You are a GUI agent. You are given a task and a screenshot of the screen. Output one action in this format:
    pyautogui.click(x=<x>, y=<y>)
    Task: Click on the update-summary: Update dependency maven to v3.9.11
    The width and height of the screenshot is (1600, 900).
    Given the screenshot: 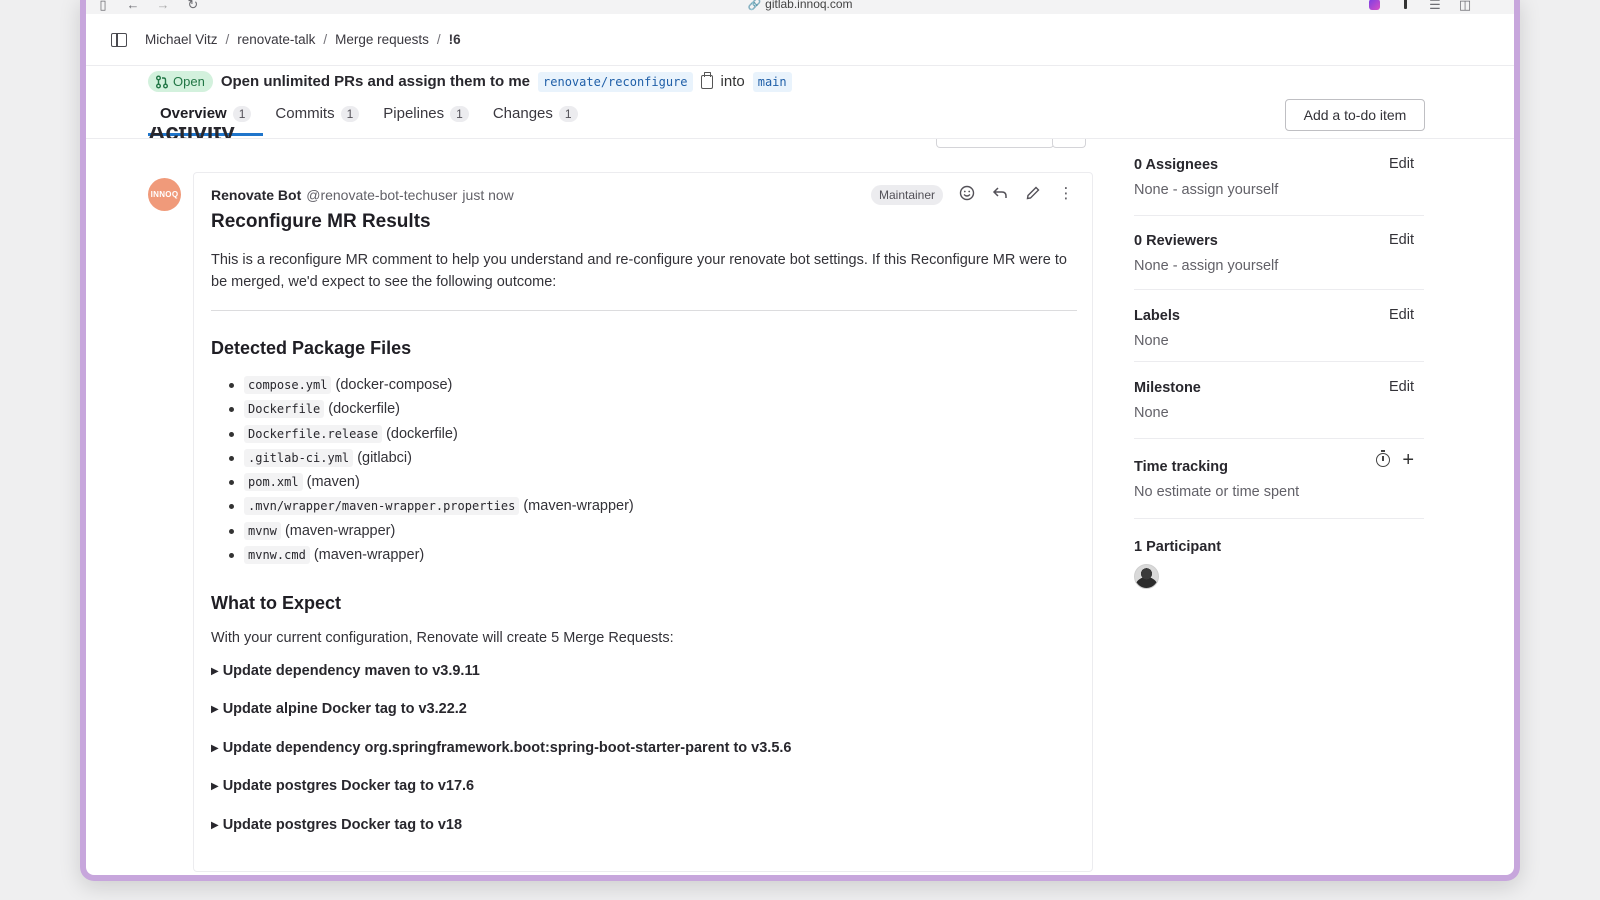 What is the action you would take?
    pyautogui.click(x=351, y=670)
    